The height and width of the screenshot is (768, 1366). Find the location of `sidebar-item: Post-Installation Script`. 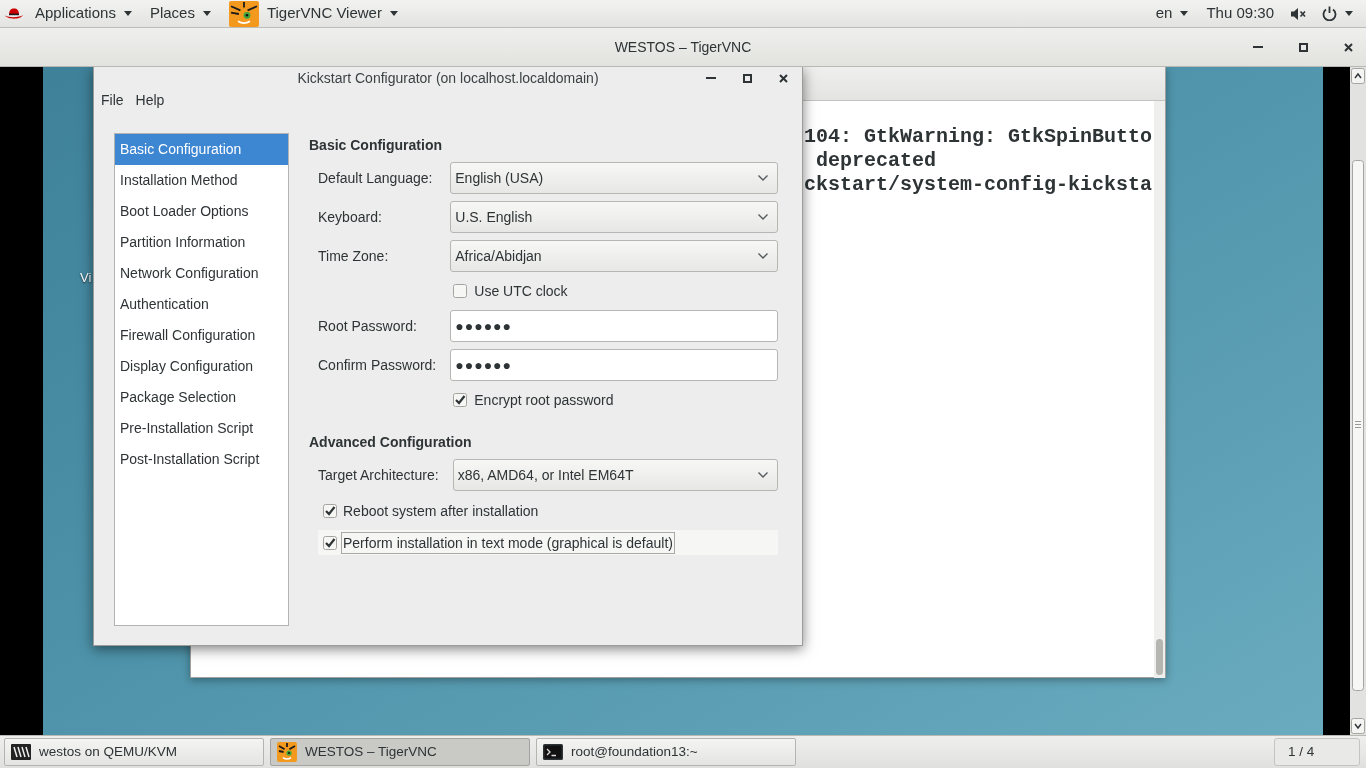

sidebar-item: Post-Installation Script is located at coordinates (201, 459).